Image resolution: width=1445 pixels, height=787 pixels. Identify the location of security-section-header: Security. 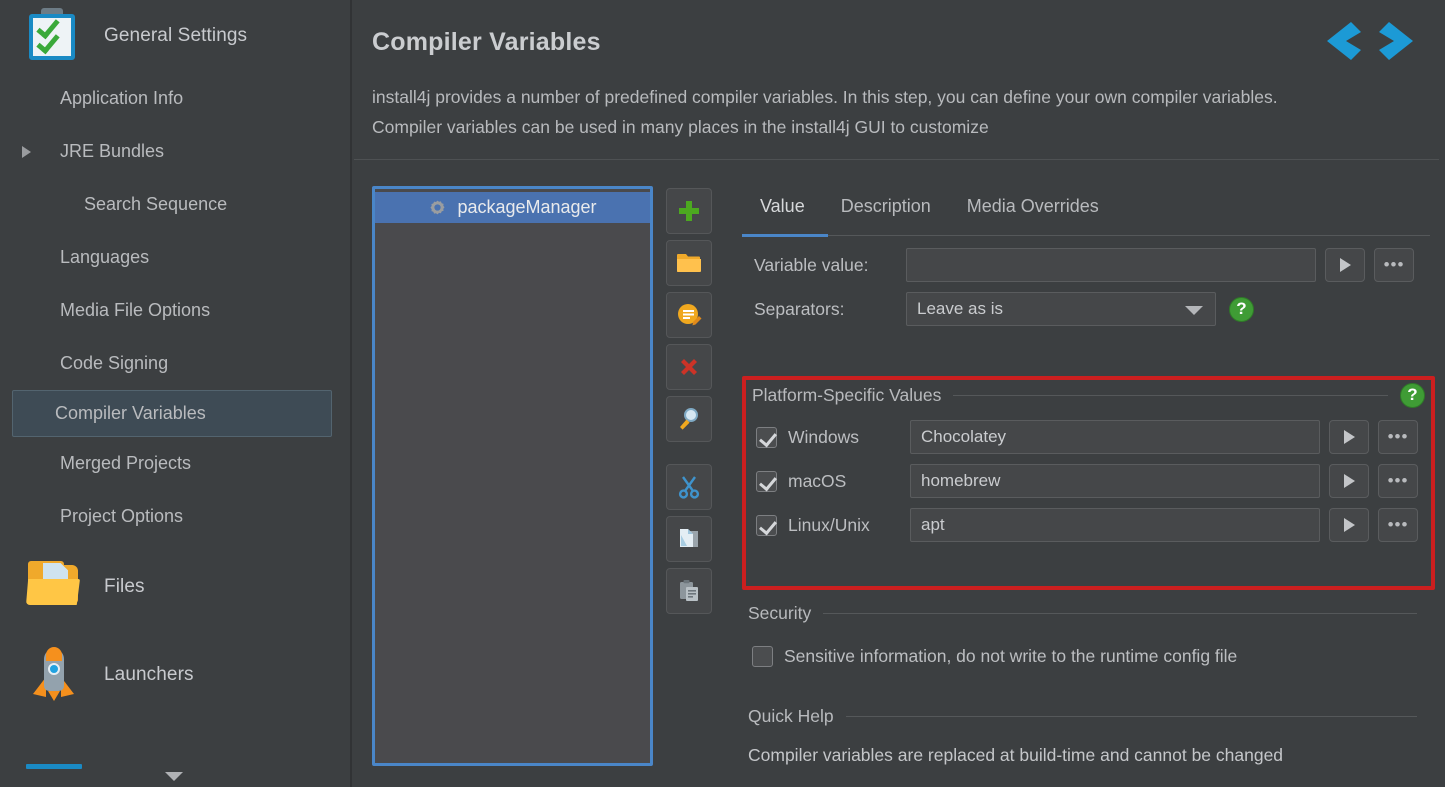
(1088, 613).